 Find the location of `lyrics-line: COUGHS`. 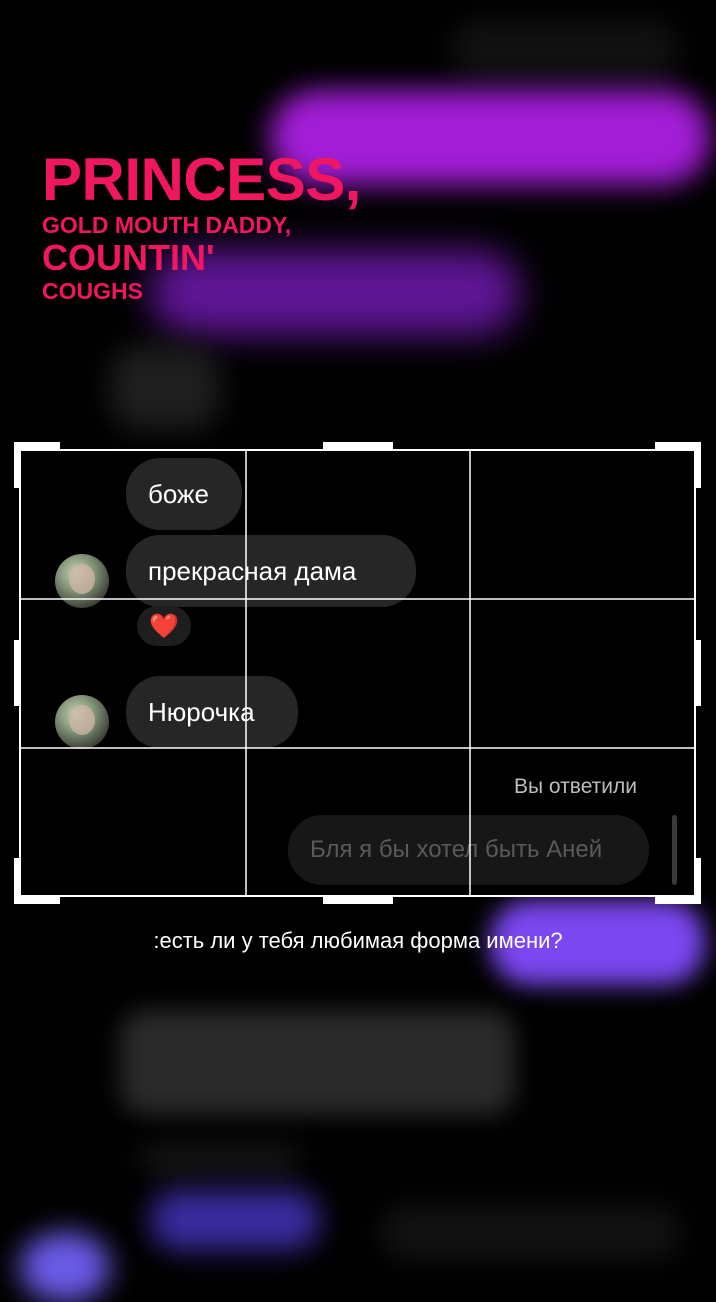

lyrics-line: COUGHS is located at coordinates (92, 291).